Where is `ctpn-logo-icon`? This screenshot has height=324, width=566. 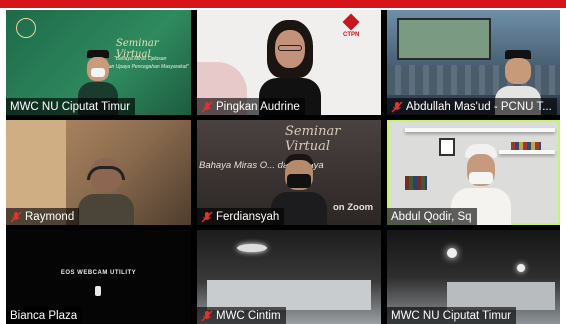 ctpn-logo-icon is located at coordinates (351, 22).